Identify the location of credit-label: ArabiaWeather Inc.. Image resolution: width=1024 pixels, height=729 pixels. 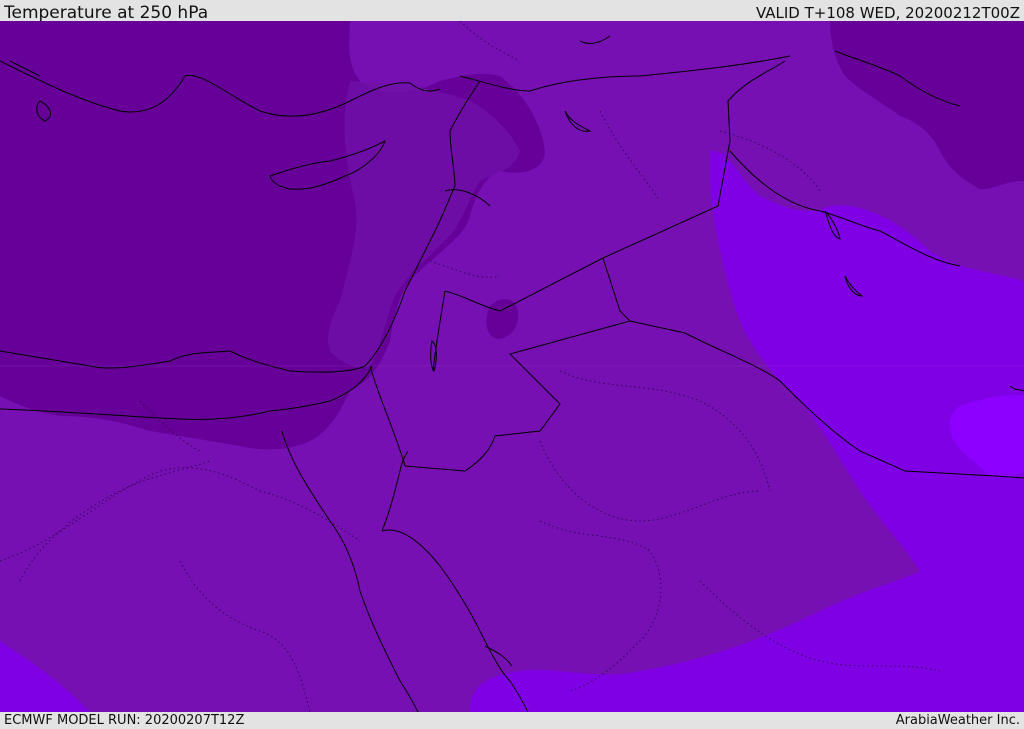
(957, 720).